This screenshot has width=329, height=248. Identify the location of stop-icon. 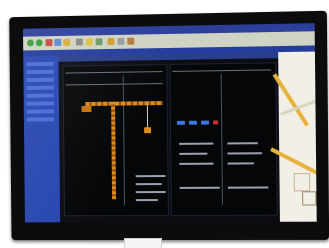
(49, 43).